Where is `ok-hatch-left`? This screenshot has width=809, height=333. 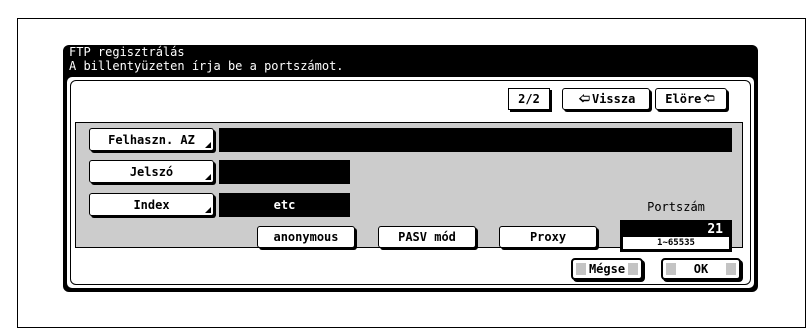 ok-hatch-left is located at coordinates (671, 269).